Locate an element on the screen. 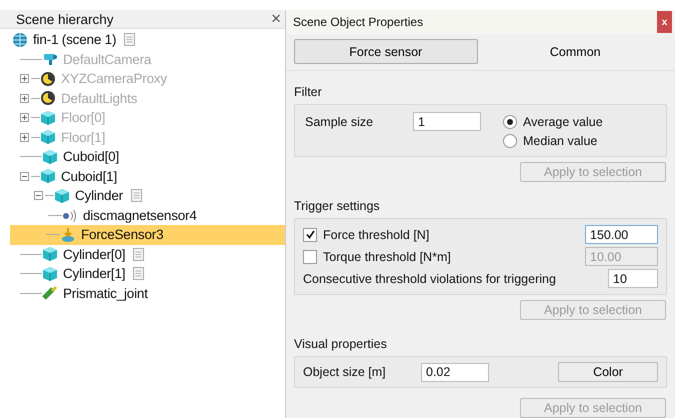 This screenshot has width=675, height=418. tree-item: Cylinder is located at coordinates (148, 196).